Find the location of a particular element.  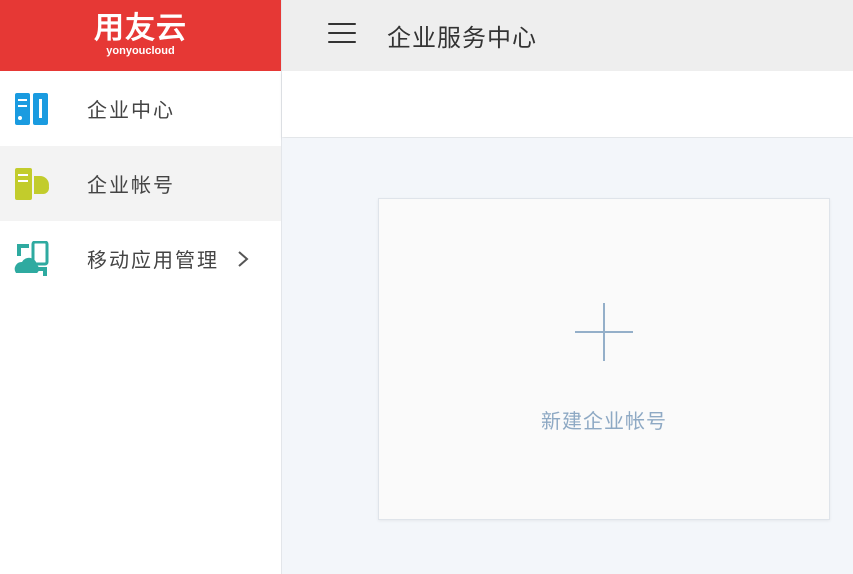

sidebar-item-label: 企业中心 is located at coordinates (131, 110).